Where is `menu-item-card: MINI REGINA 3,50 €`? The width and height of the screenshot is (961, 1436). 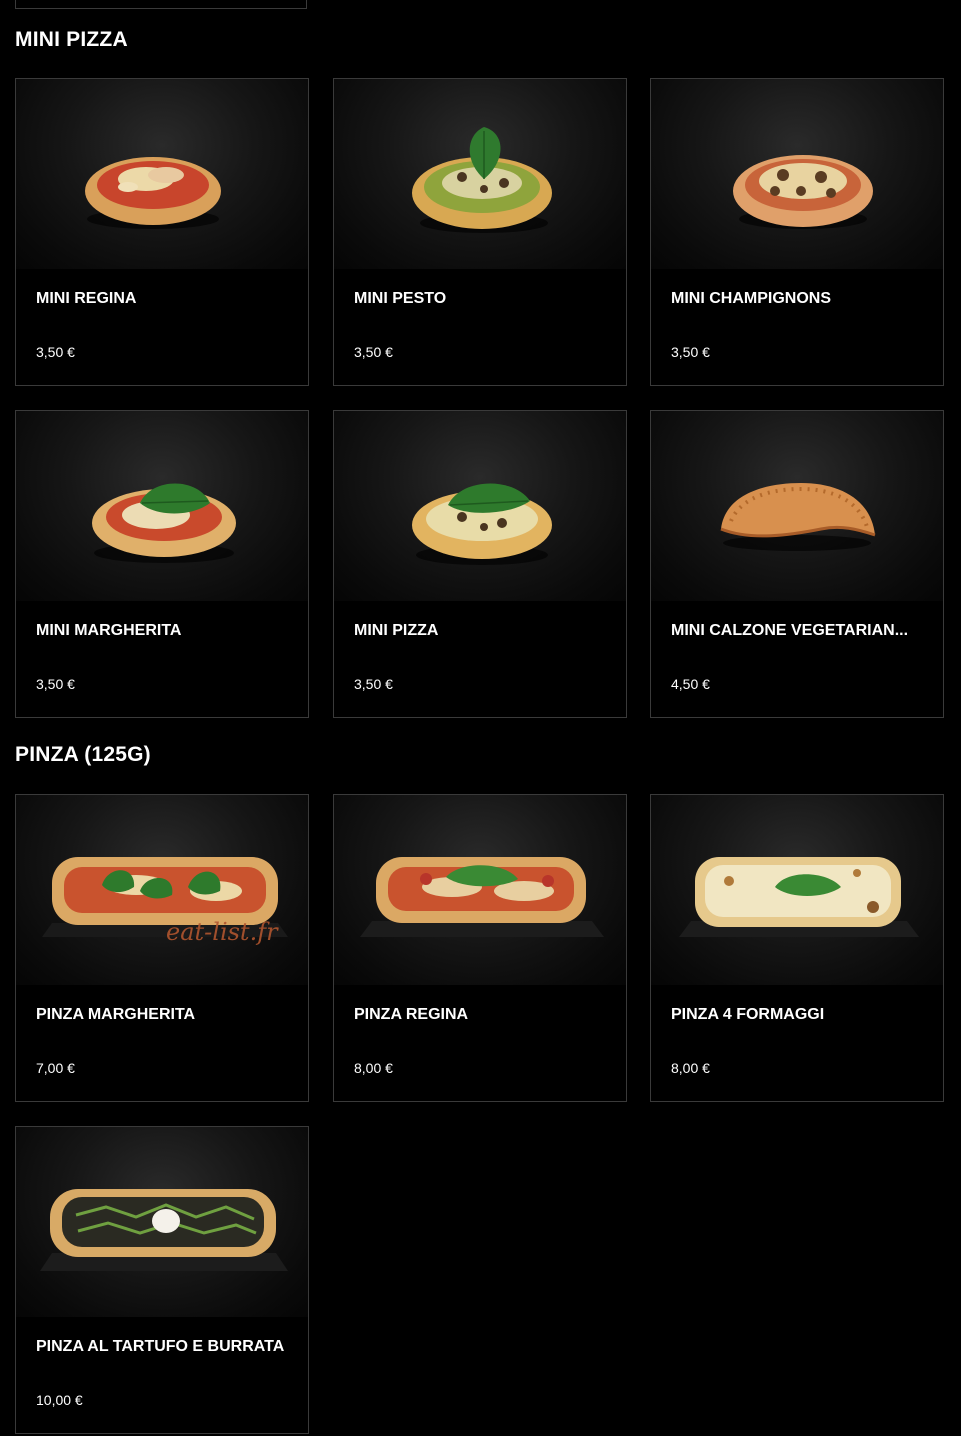
menu-item-card: MINI REGINA 3,50 € is located at coordinates (162, 232).